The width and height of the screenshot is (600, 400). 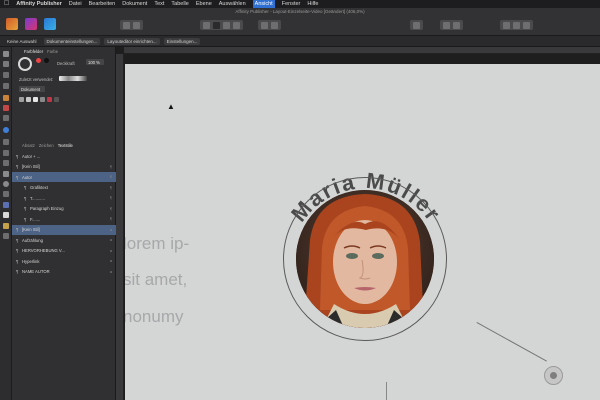 What do you see at coordinates (263, 4) in the screenshot?
I see `menu-view: Ansicht` at bounding box center [263, 4].